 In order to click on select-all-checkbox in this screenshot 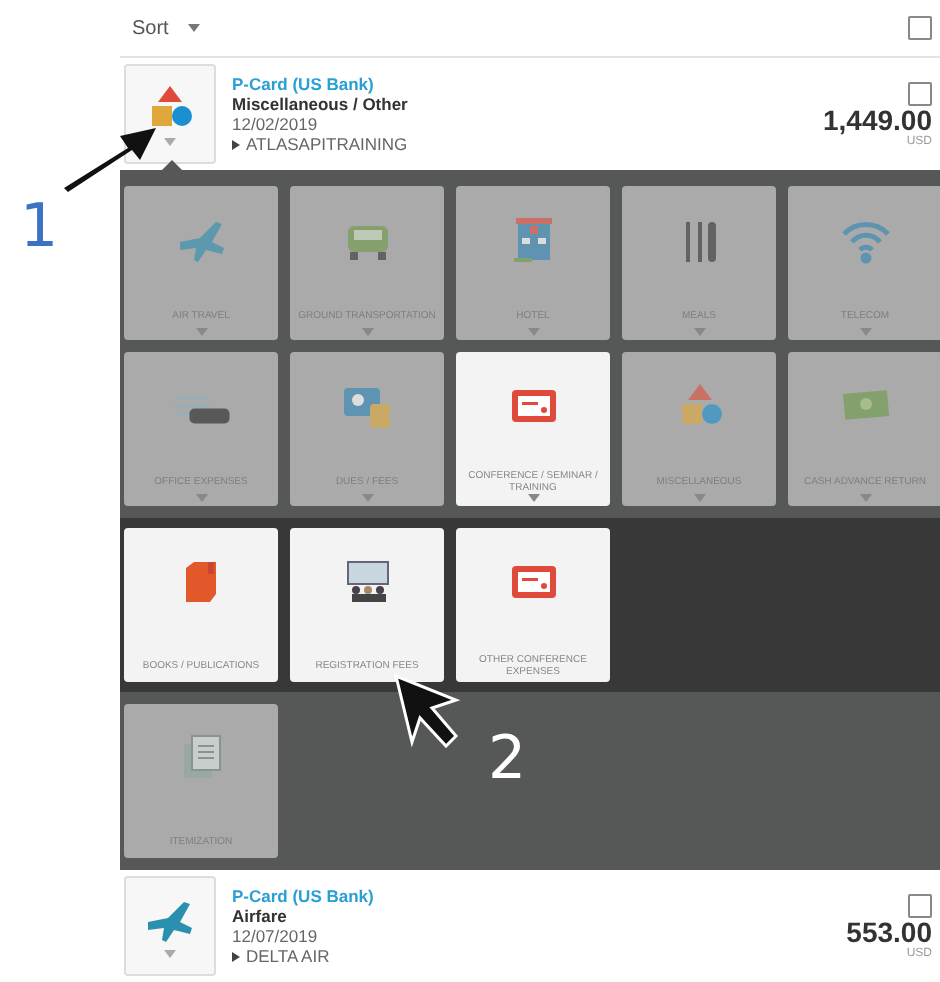, I will do `click(920, 28)`.